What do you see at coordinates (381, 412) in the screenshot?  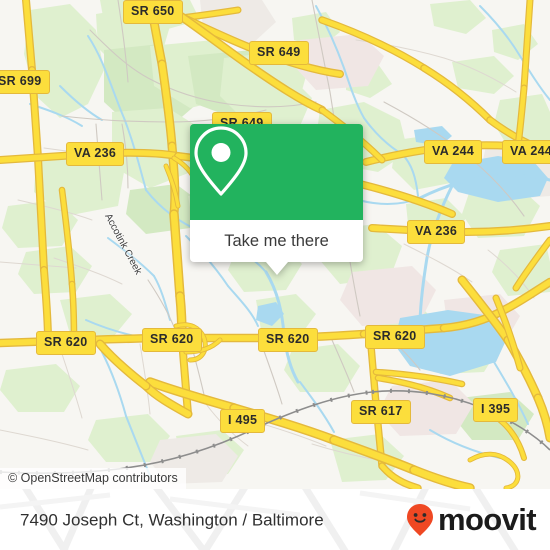 I see `road-shield-sr617: SR 617` at bounding box center [381, 412].